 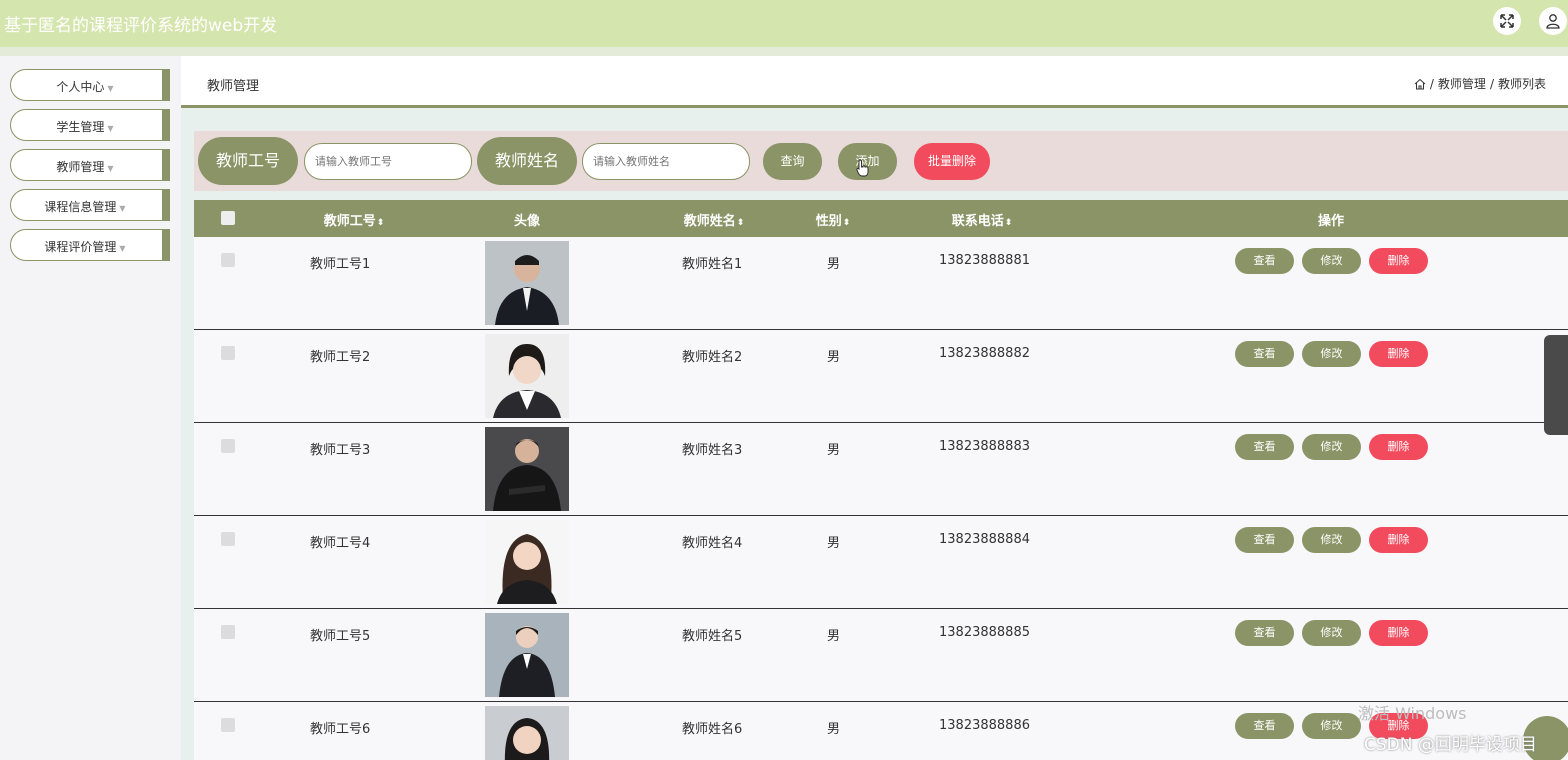 What do you see at coordinates (984, 539) in the screenshot?
I see `phone-cell: 13823888884` at bounding box center [984, 539].